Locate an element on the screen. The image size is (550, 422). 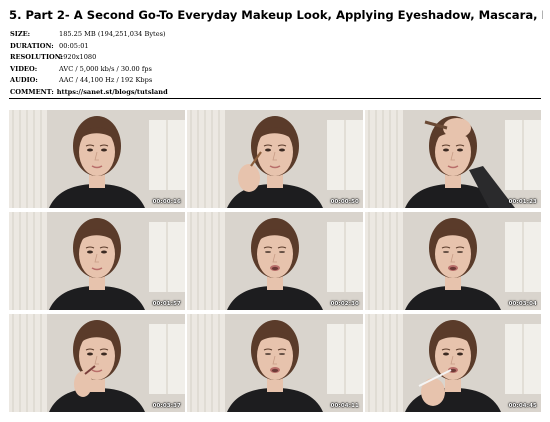
meta-video-label: VIDEO: is located at coordinates (24, 68).